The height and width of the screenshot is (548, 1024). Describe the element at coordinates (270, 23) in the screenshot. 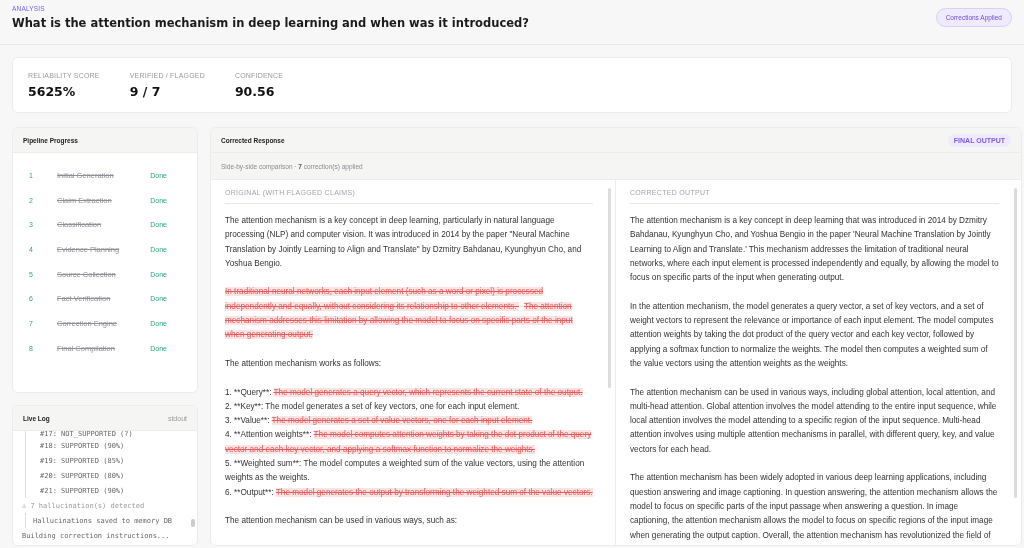

I see `question-title: What is the attention mechanism in deep learning and when was it introduced?` at that location.